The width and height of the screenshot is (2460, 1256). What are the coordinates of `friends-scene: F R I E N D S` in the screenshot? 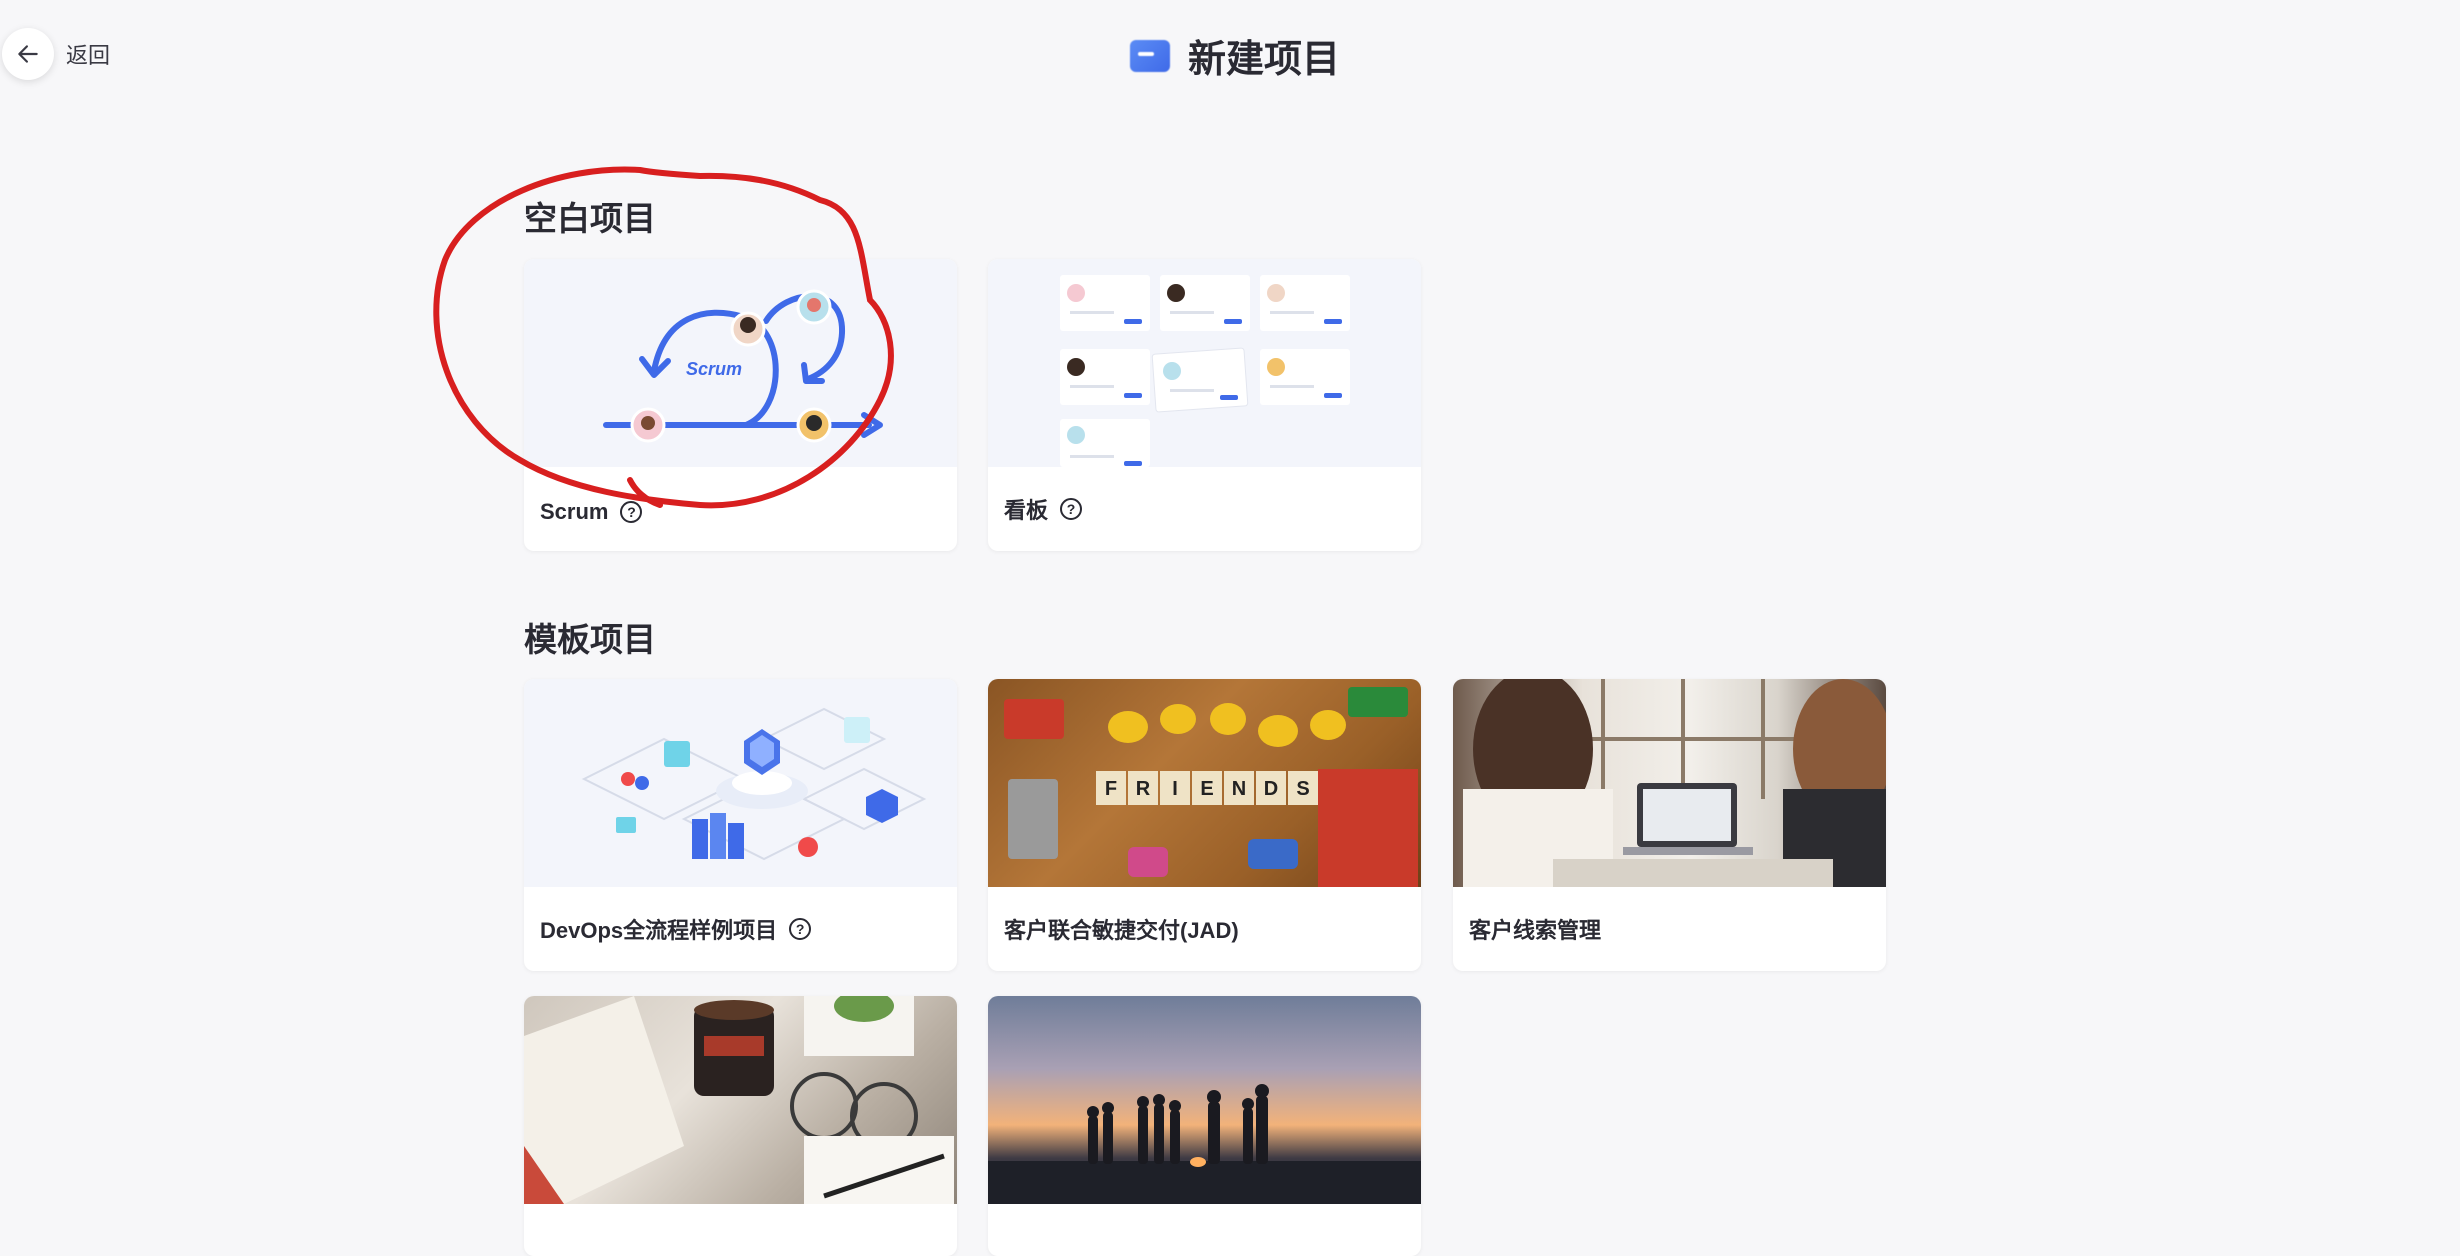 It's located at (1211, 787).